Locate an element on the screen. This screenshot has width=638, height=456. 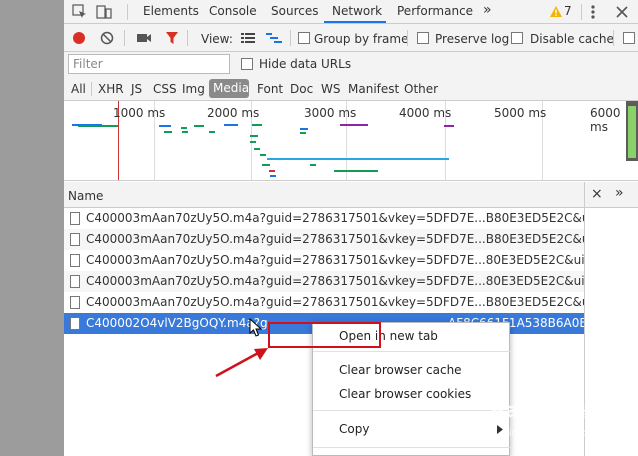
close-devtools-icon is located at coordinates (622, 12).